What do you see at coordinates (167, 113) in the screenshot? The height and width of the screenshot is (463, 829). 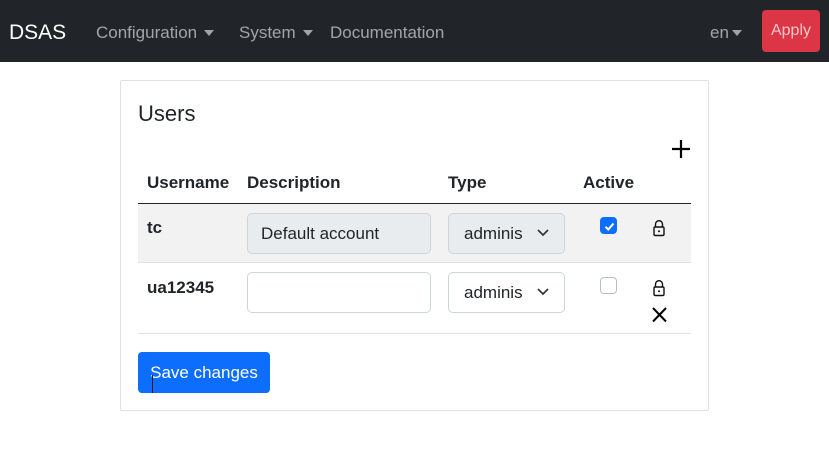 I see `users-card-title: Users` at bounding box center [167, 113].